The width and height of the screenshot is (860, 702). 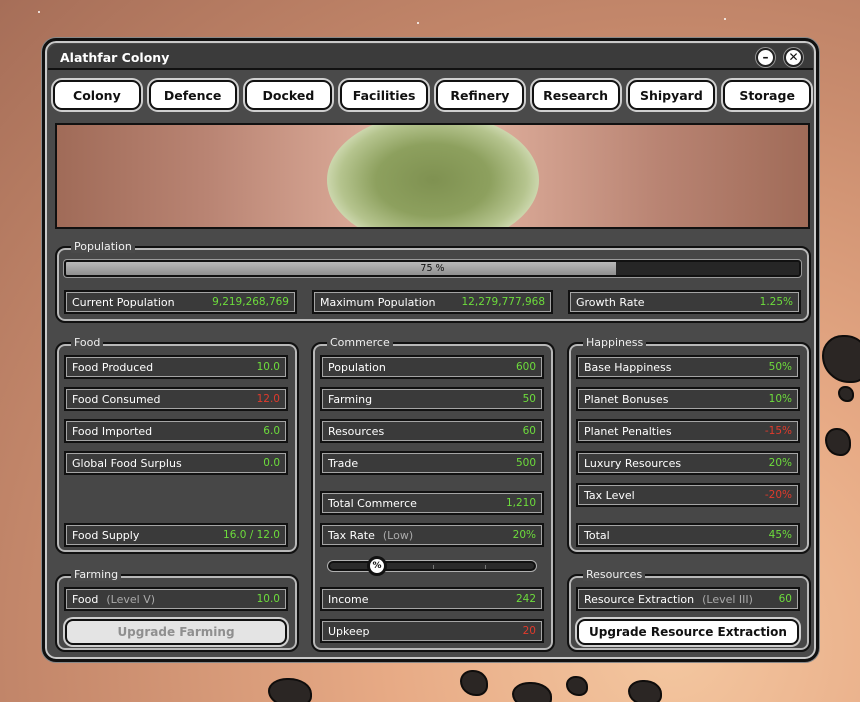 I want to click on happiness-label: Happiness, so click(x=615, y=342).